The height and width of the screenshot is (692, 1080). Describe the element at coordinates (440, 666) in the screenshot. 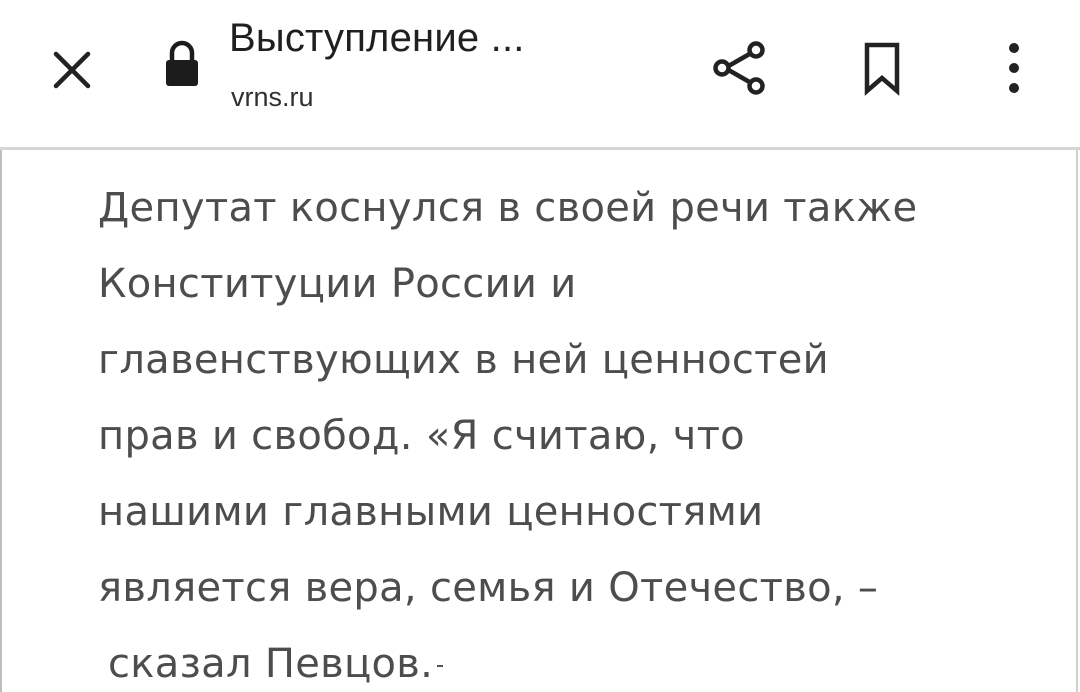

I see `text-cursor-mark` at that location.